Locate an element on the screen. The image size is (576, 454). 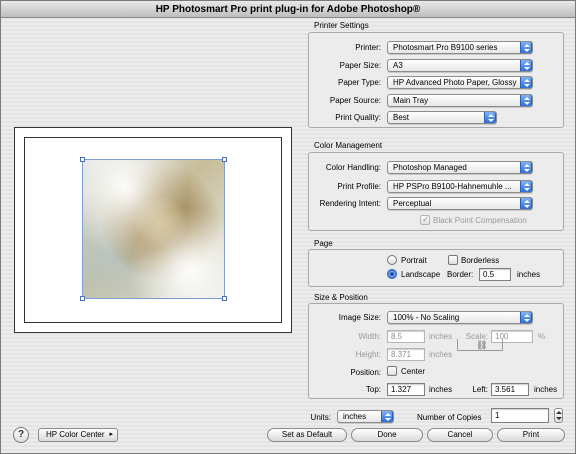
color-handling-value: Photoshop Managed is located at coordinates (430, 167).